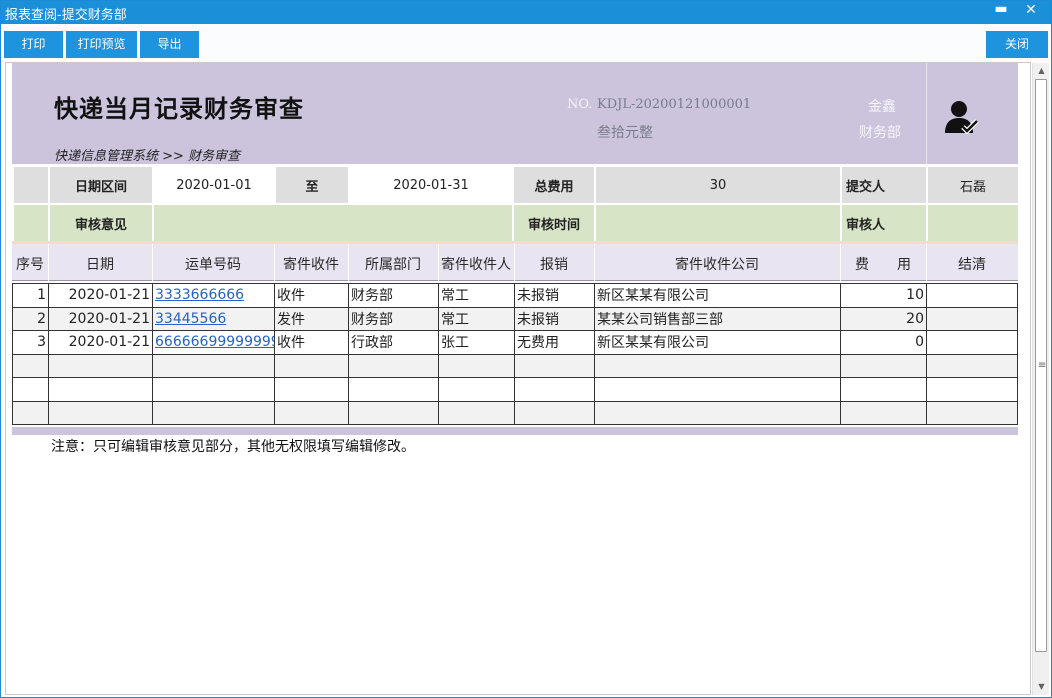  Describe the element at coordinates (30, 318) in the screenshot. I see `seq-cell: 2` at that location.